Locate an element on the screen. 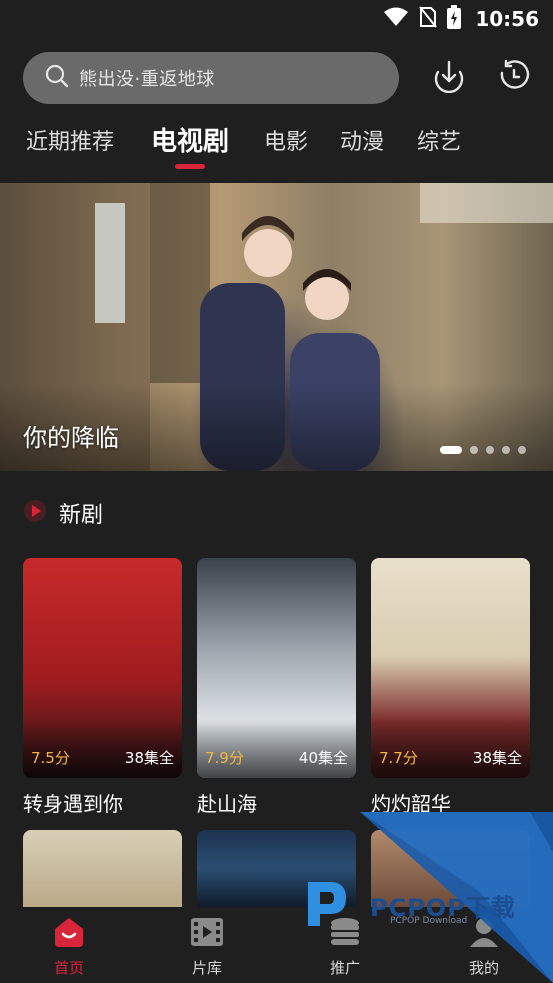  show-card: 7.7分 38集全 灼灼韶华 is located at coordinates (450, 687).